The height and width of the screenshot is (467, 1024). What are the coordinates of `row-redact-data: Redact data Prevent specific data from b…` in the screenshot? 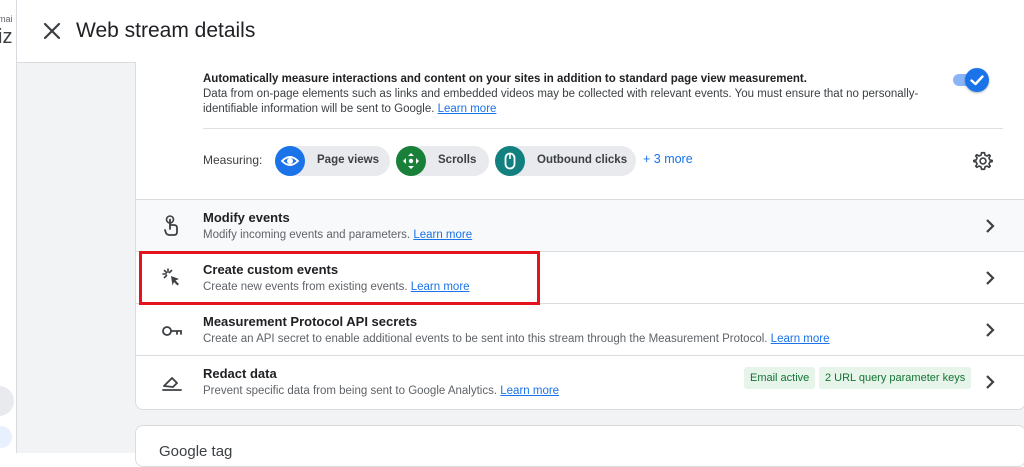 It's located at (580, 381).